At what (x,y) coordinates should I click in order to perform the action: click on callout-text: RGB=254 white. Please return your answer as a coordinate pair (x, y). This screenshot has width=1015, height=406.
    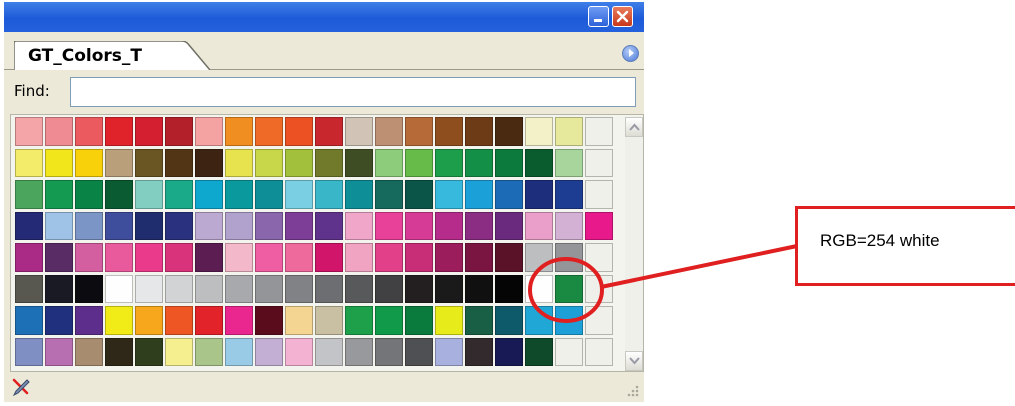
    Looking at the image, I should click on (880, 240).